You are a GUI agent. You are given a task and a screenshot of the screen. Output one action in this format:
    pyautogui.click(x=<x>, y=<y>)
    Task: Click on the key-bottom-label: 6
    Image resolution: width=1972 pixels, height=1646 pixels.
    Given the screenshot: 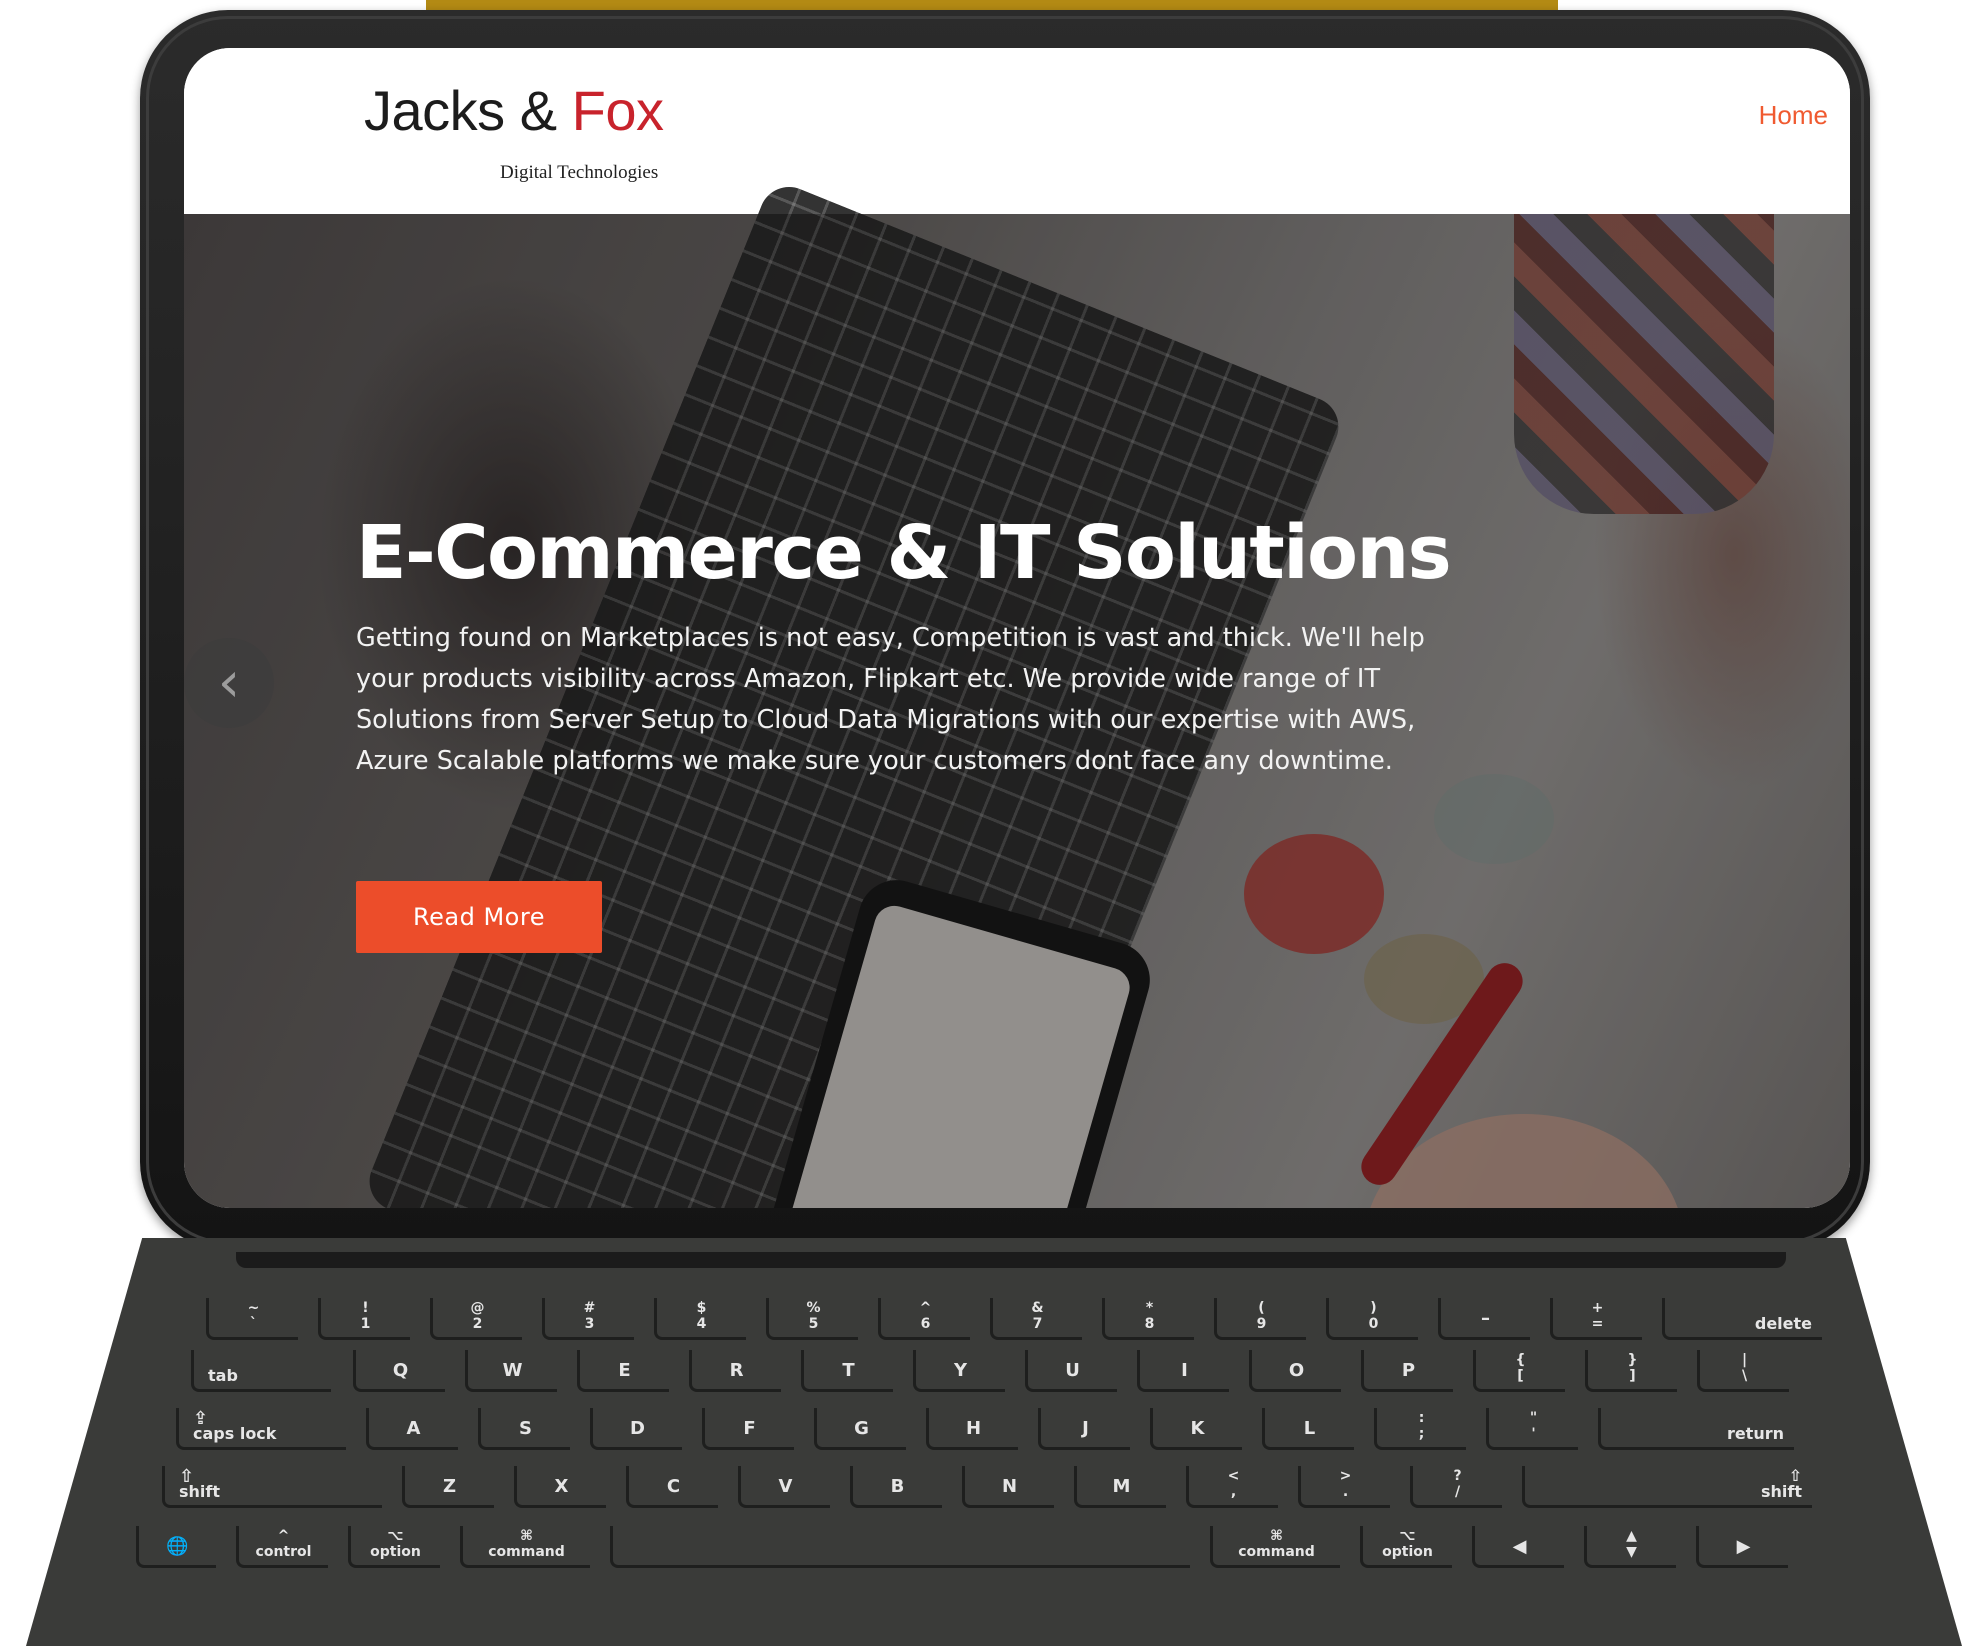 What is the action you would take?
    pyautogui.click(x=925, y=1324)
    